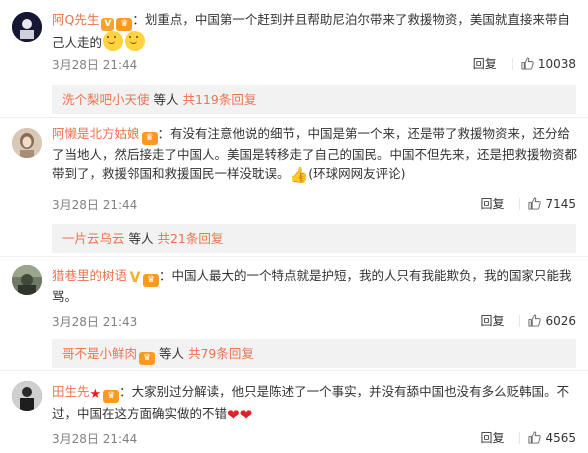 The image size is (588, 453). Describe the element at coordinates (75, 19) in the screenshot. I see `comment-username: 阿Q先生` at that location.